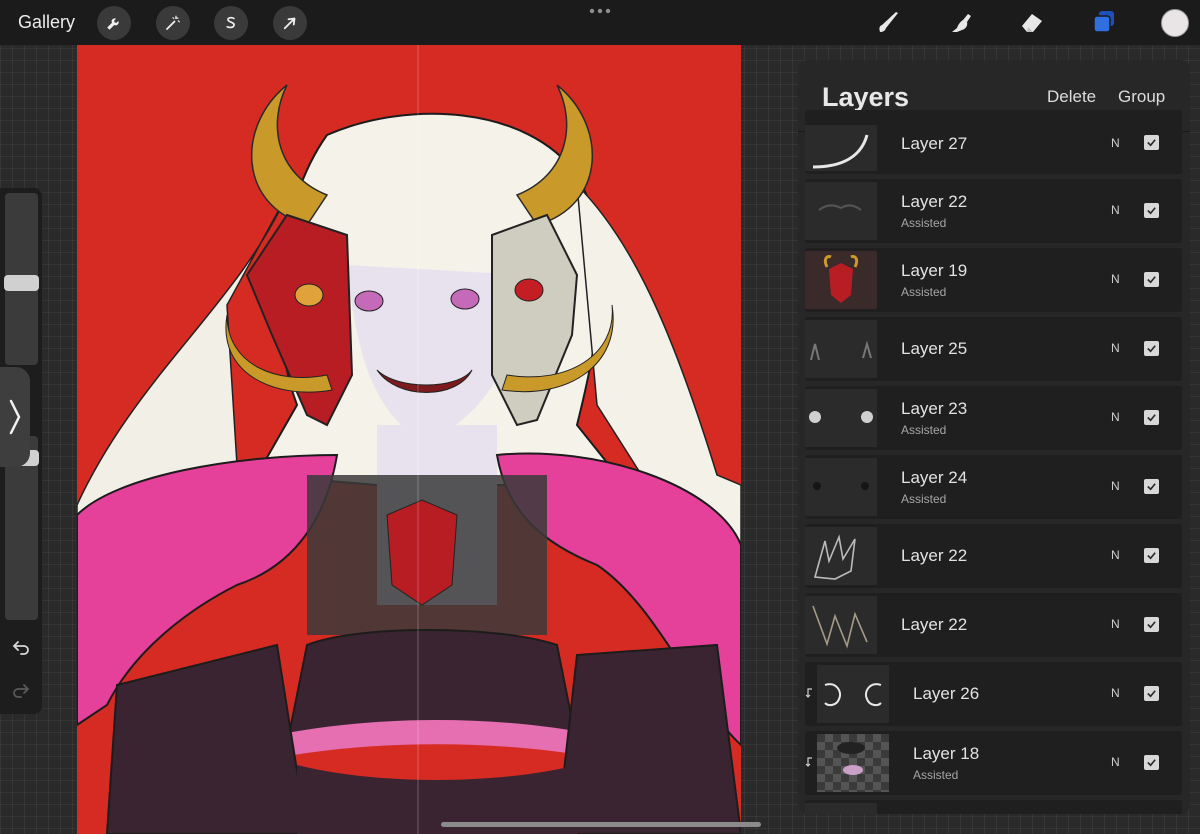 The height and width of the screenshot is (834, 1200). What do you see at coordinates (601, 824) in the screenshot?
I see `canvas-scroll-indicator` at bounding box center [601, 824].